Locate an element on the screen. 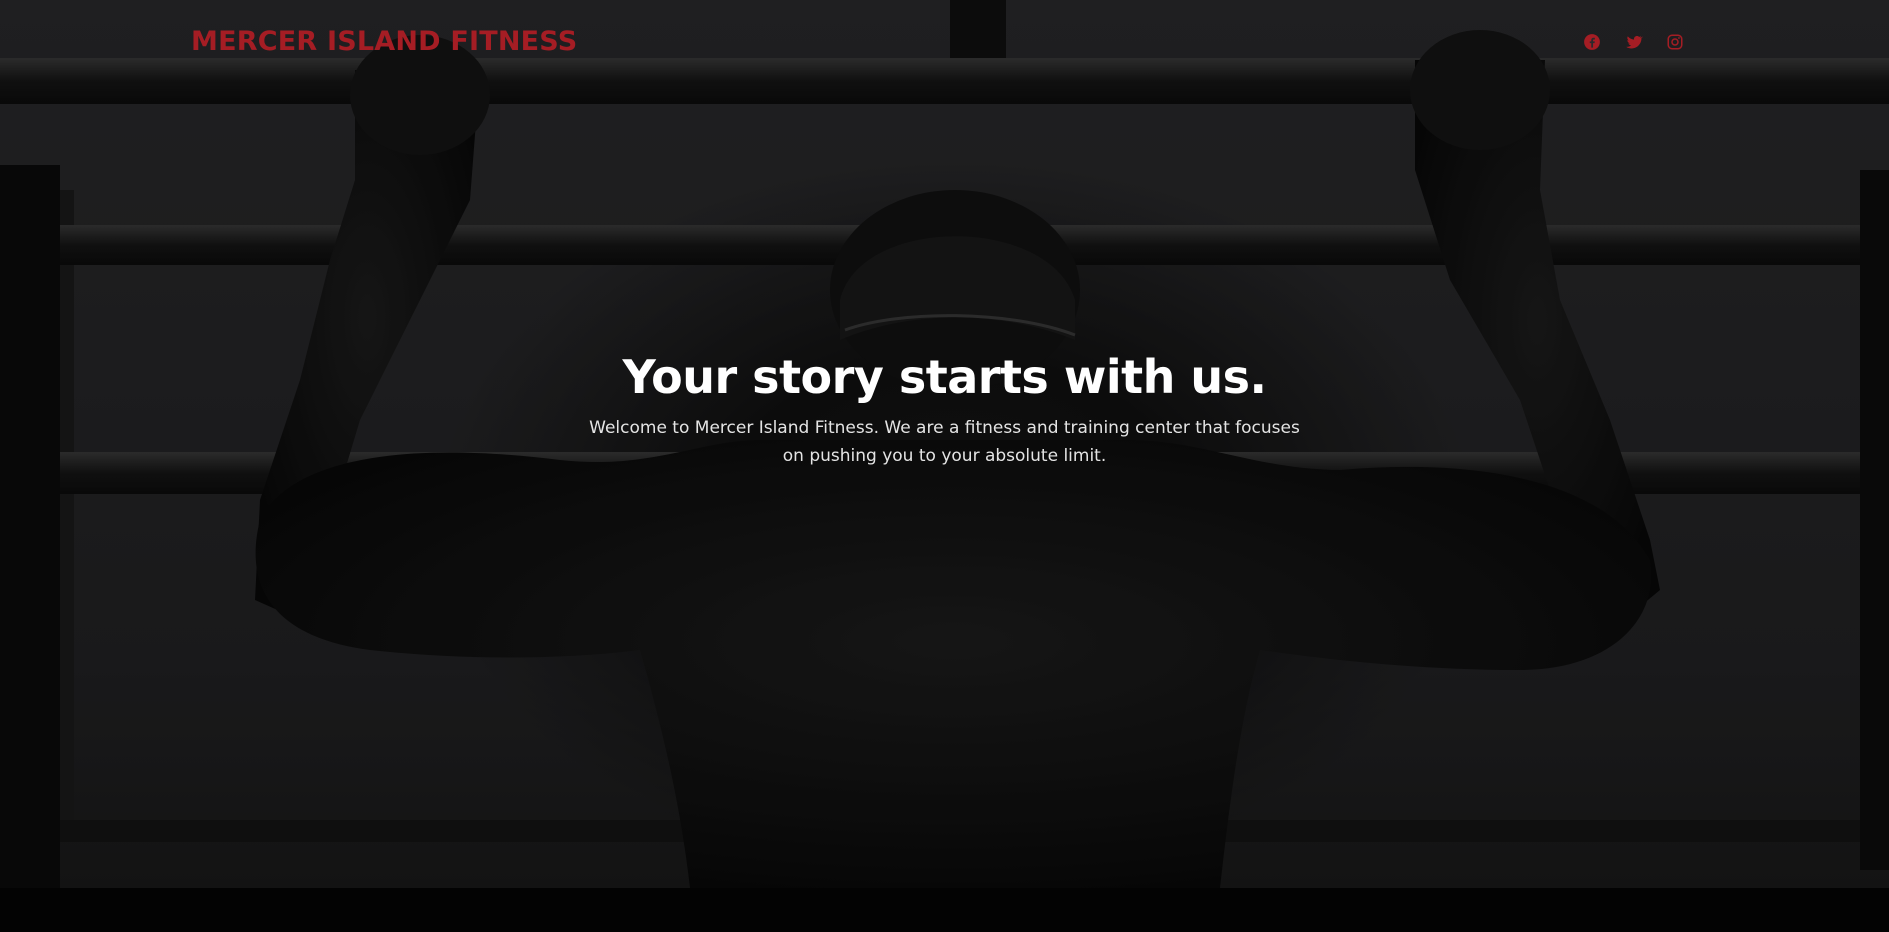  page-bottom-band is located at coordinates (944, 910).